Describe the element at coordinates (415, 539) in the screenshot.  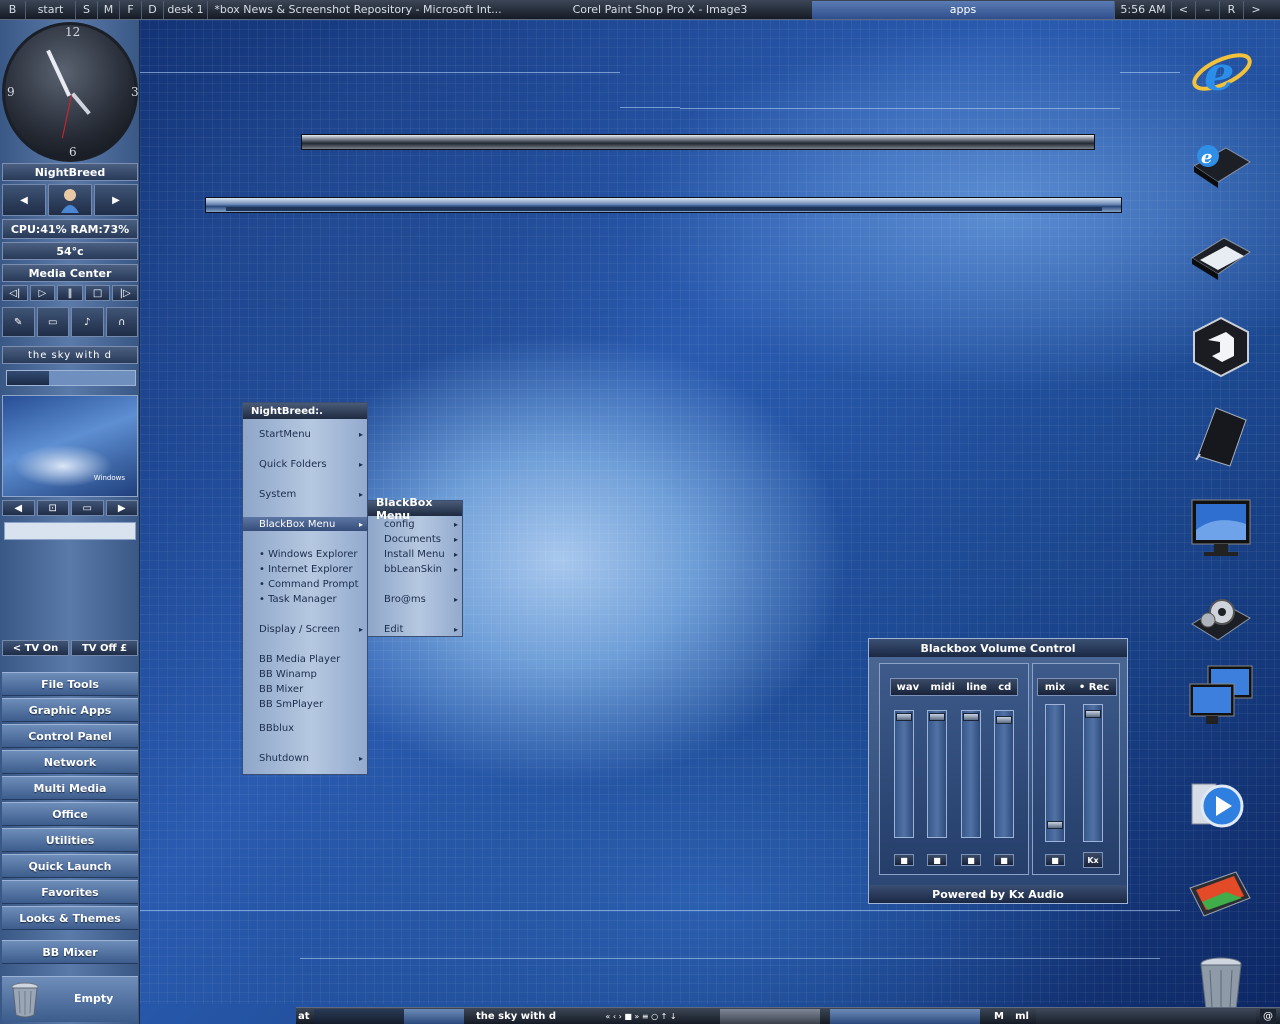
I see `submenu-item-documents: Documents ▸` at that location.